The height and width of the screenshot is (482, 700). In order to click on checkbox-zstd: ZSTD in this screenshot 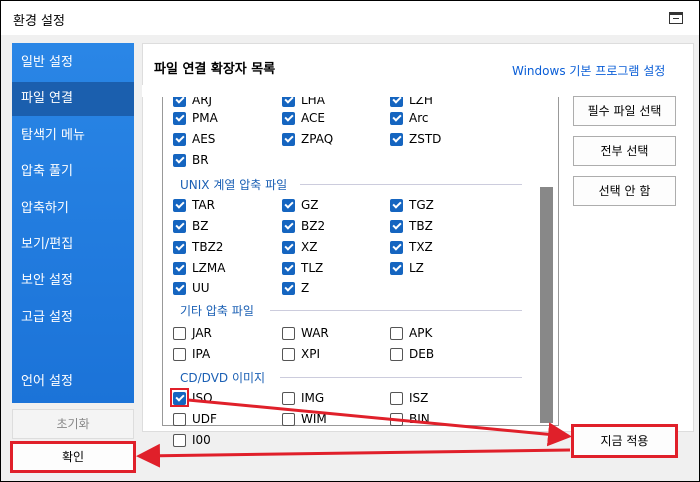, I will do `click(415, 139)`.